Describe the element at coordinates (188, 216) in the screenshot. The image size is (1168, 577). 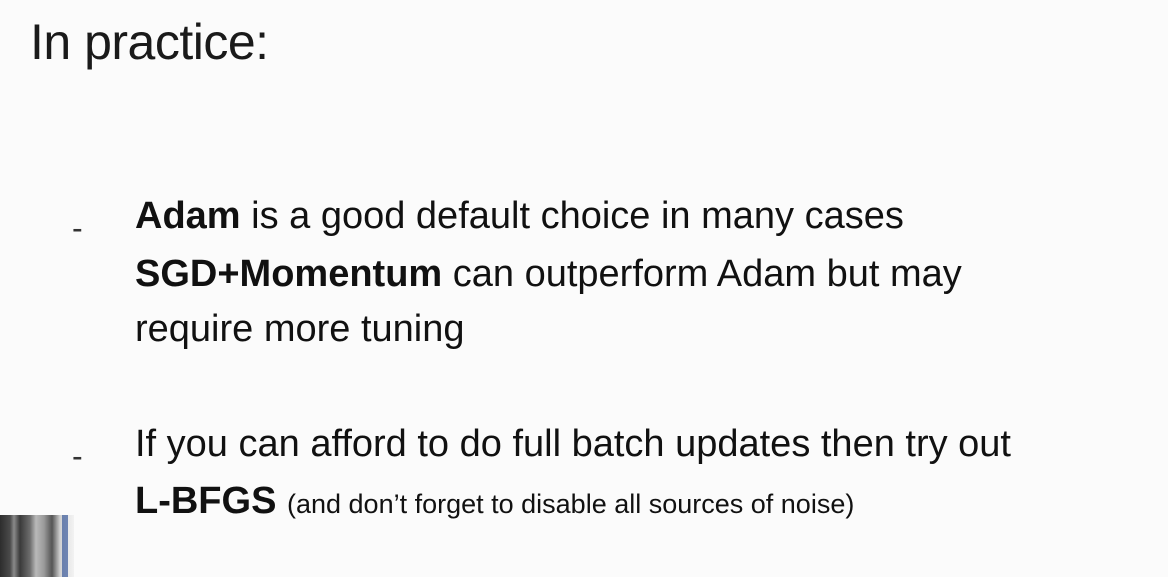
I see `bold-term-adam: Adam` at that location.